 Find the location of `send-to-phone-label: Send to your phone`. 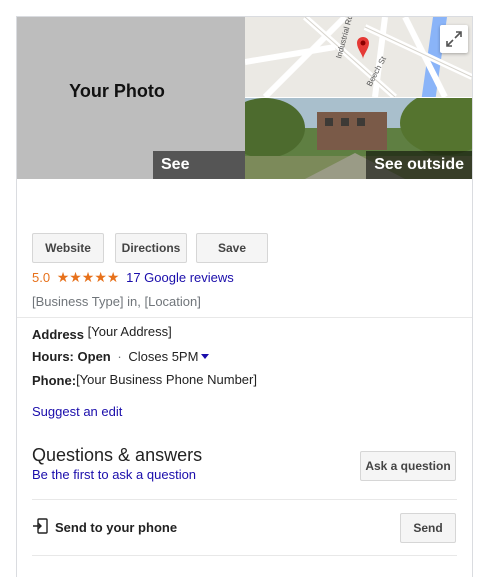

send-to-phone-label: Send to your phone is located at coordinates (116, 527).